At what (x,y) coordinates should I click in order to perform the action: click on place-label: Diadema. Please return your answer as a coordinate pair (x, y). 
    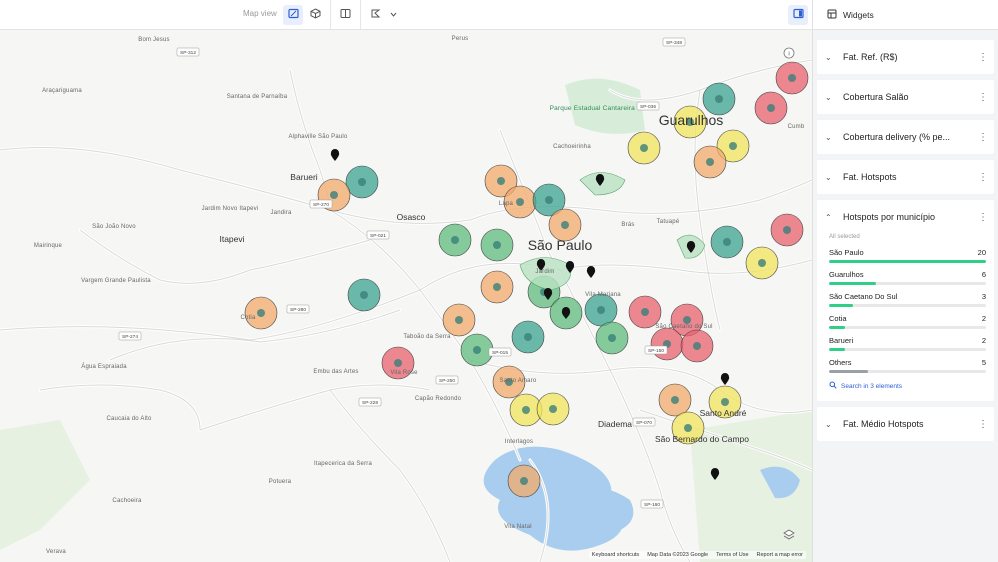
    Looking at the image, I should click on (615, 424).